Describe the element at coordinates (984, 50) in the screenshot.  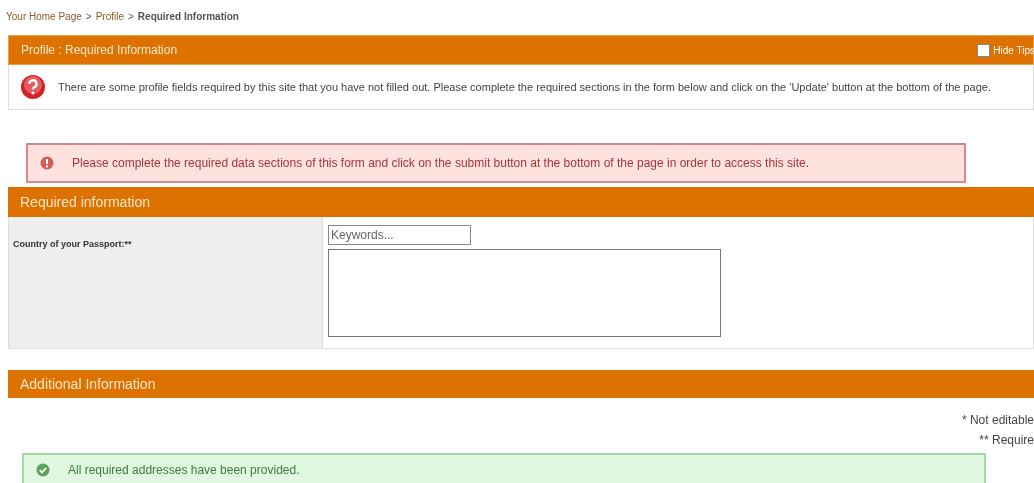
I see `checkbox` at that location.